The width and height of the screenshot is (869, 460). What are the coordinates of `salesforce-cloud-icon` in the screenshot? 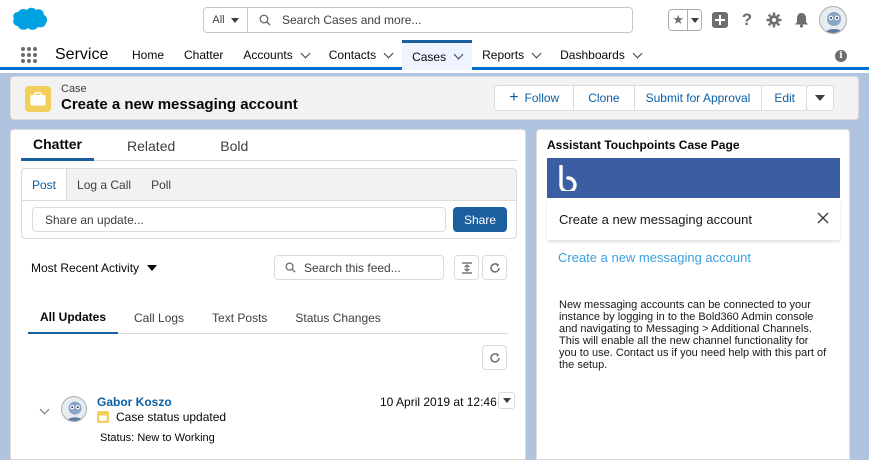 It's located at (30, 19).